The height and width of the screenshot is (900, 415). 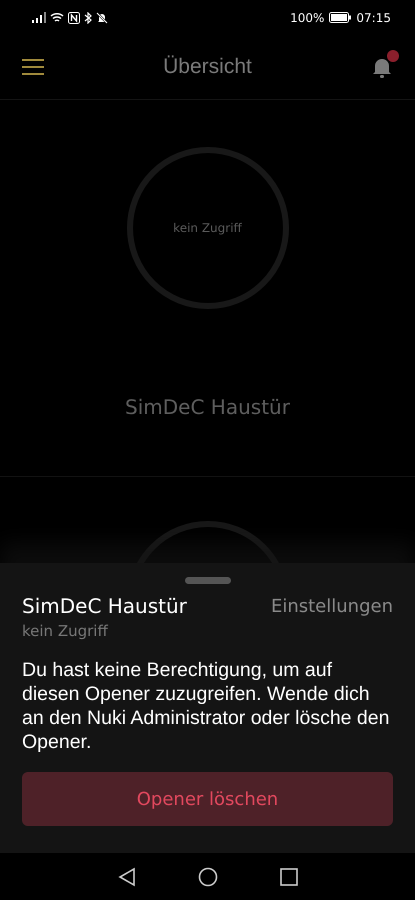 I want to click on wifi-icon, so click(x=57, y=17).